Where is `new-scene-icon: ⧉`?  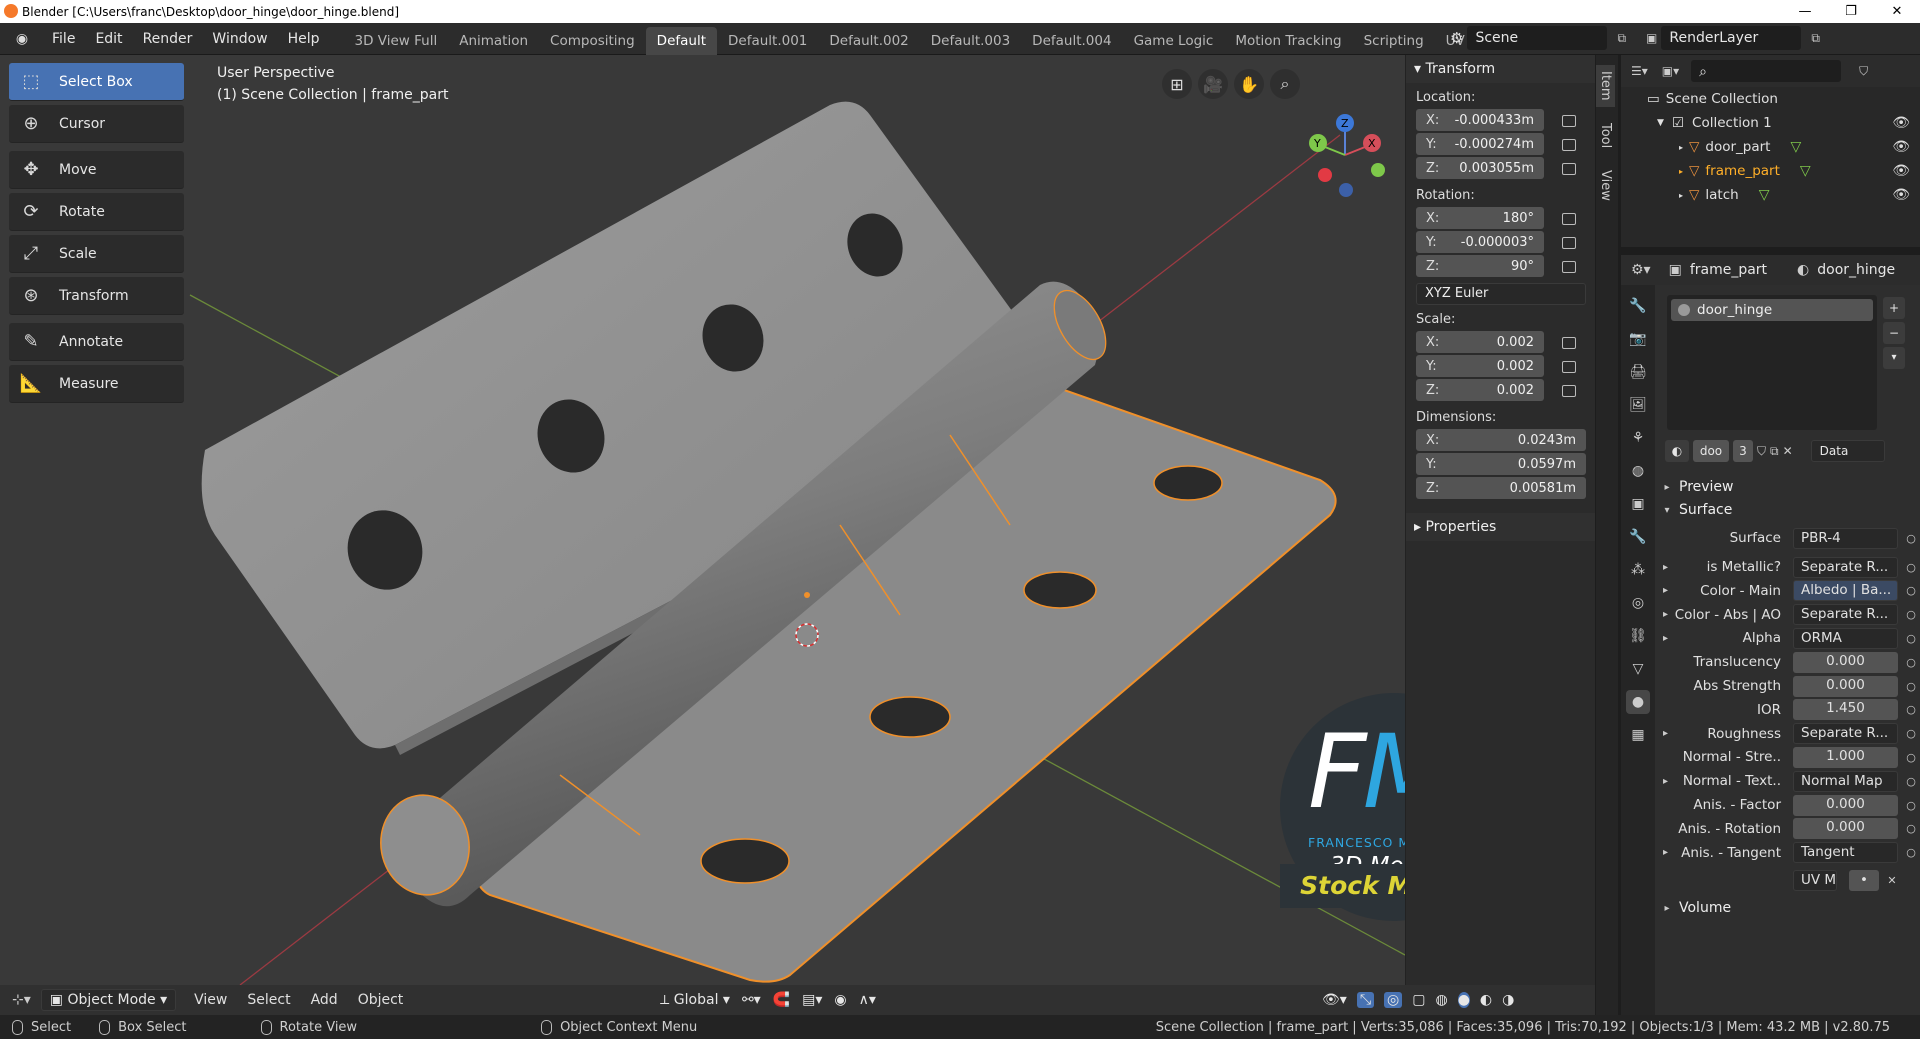
new-scene-icon: ⧉ is located at coordinates (1621, 38).